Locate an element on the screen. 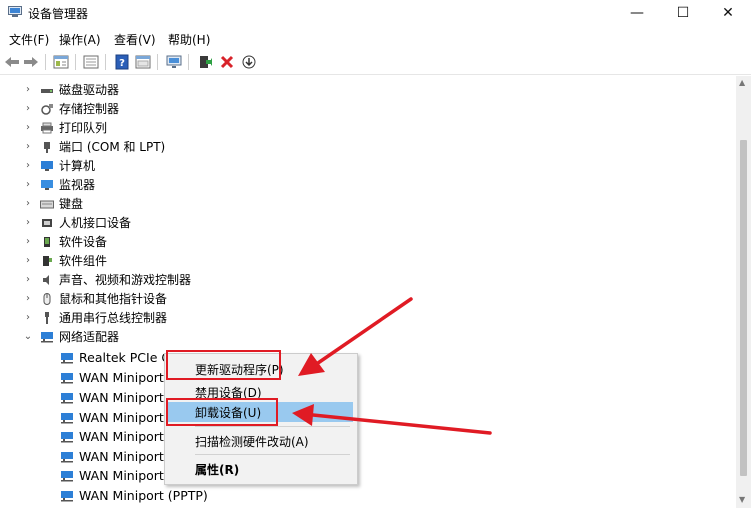  annotation-arrows is located at coordinates (392, 366).